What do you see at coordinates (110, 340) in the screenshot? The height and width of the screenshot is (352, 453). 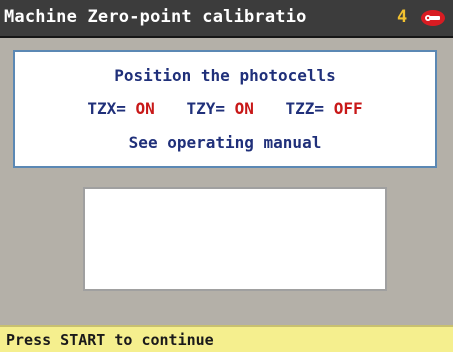 I see `status-message: Press START to continue` at bounding box center [110, 340].